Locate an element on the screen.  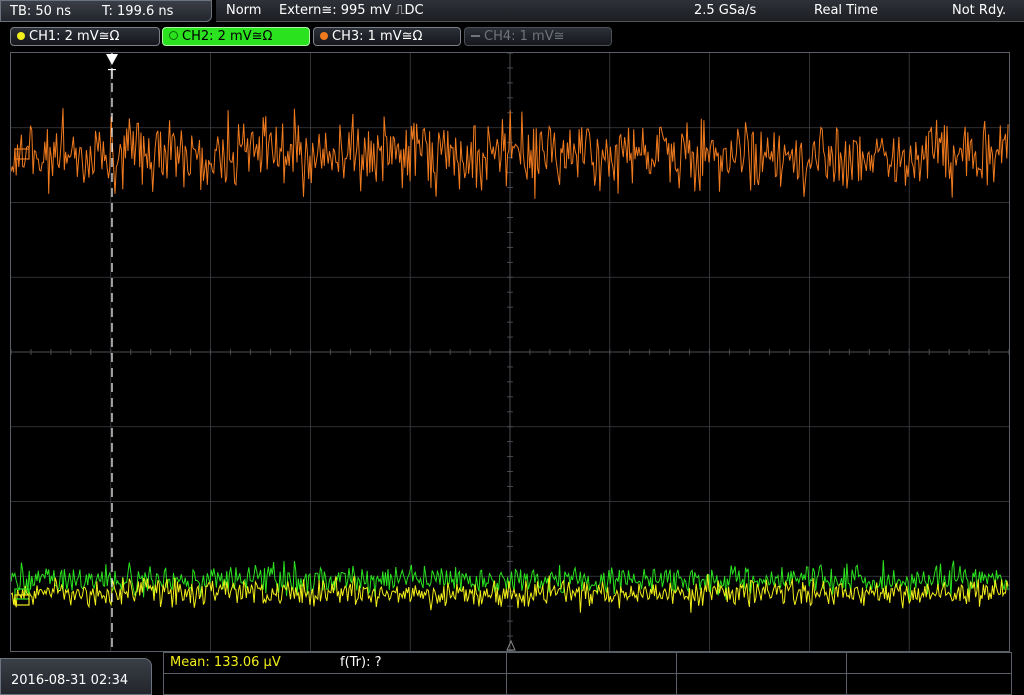
trigger-position-icon is located at coordinates (112, 59).